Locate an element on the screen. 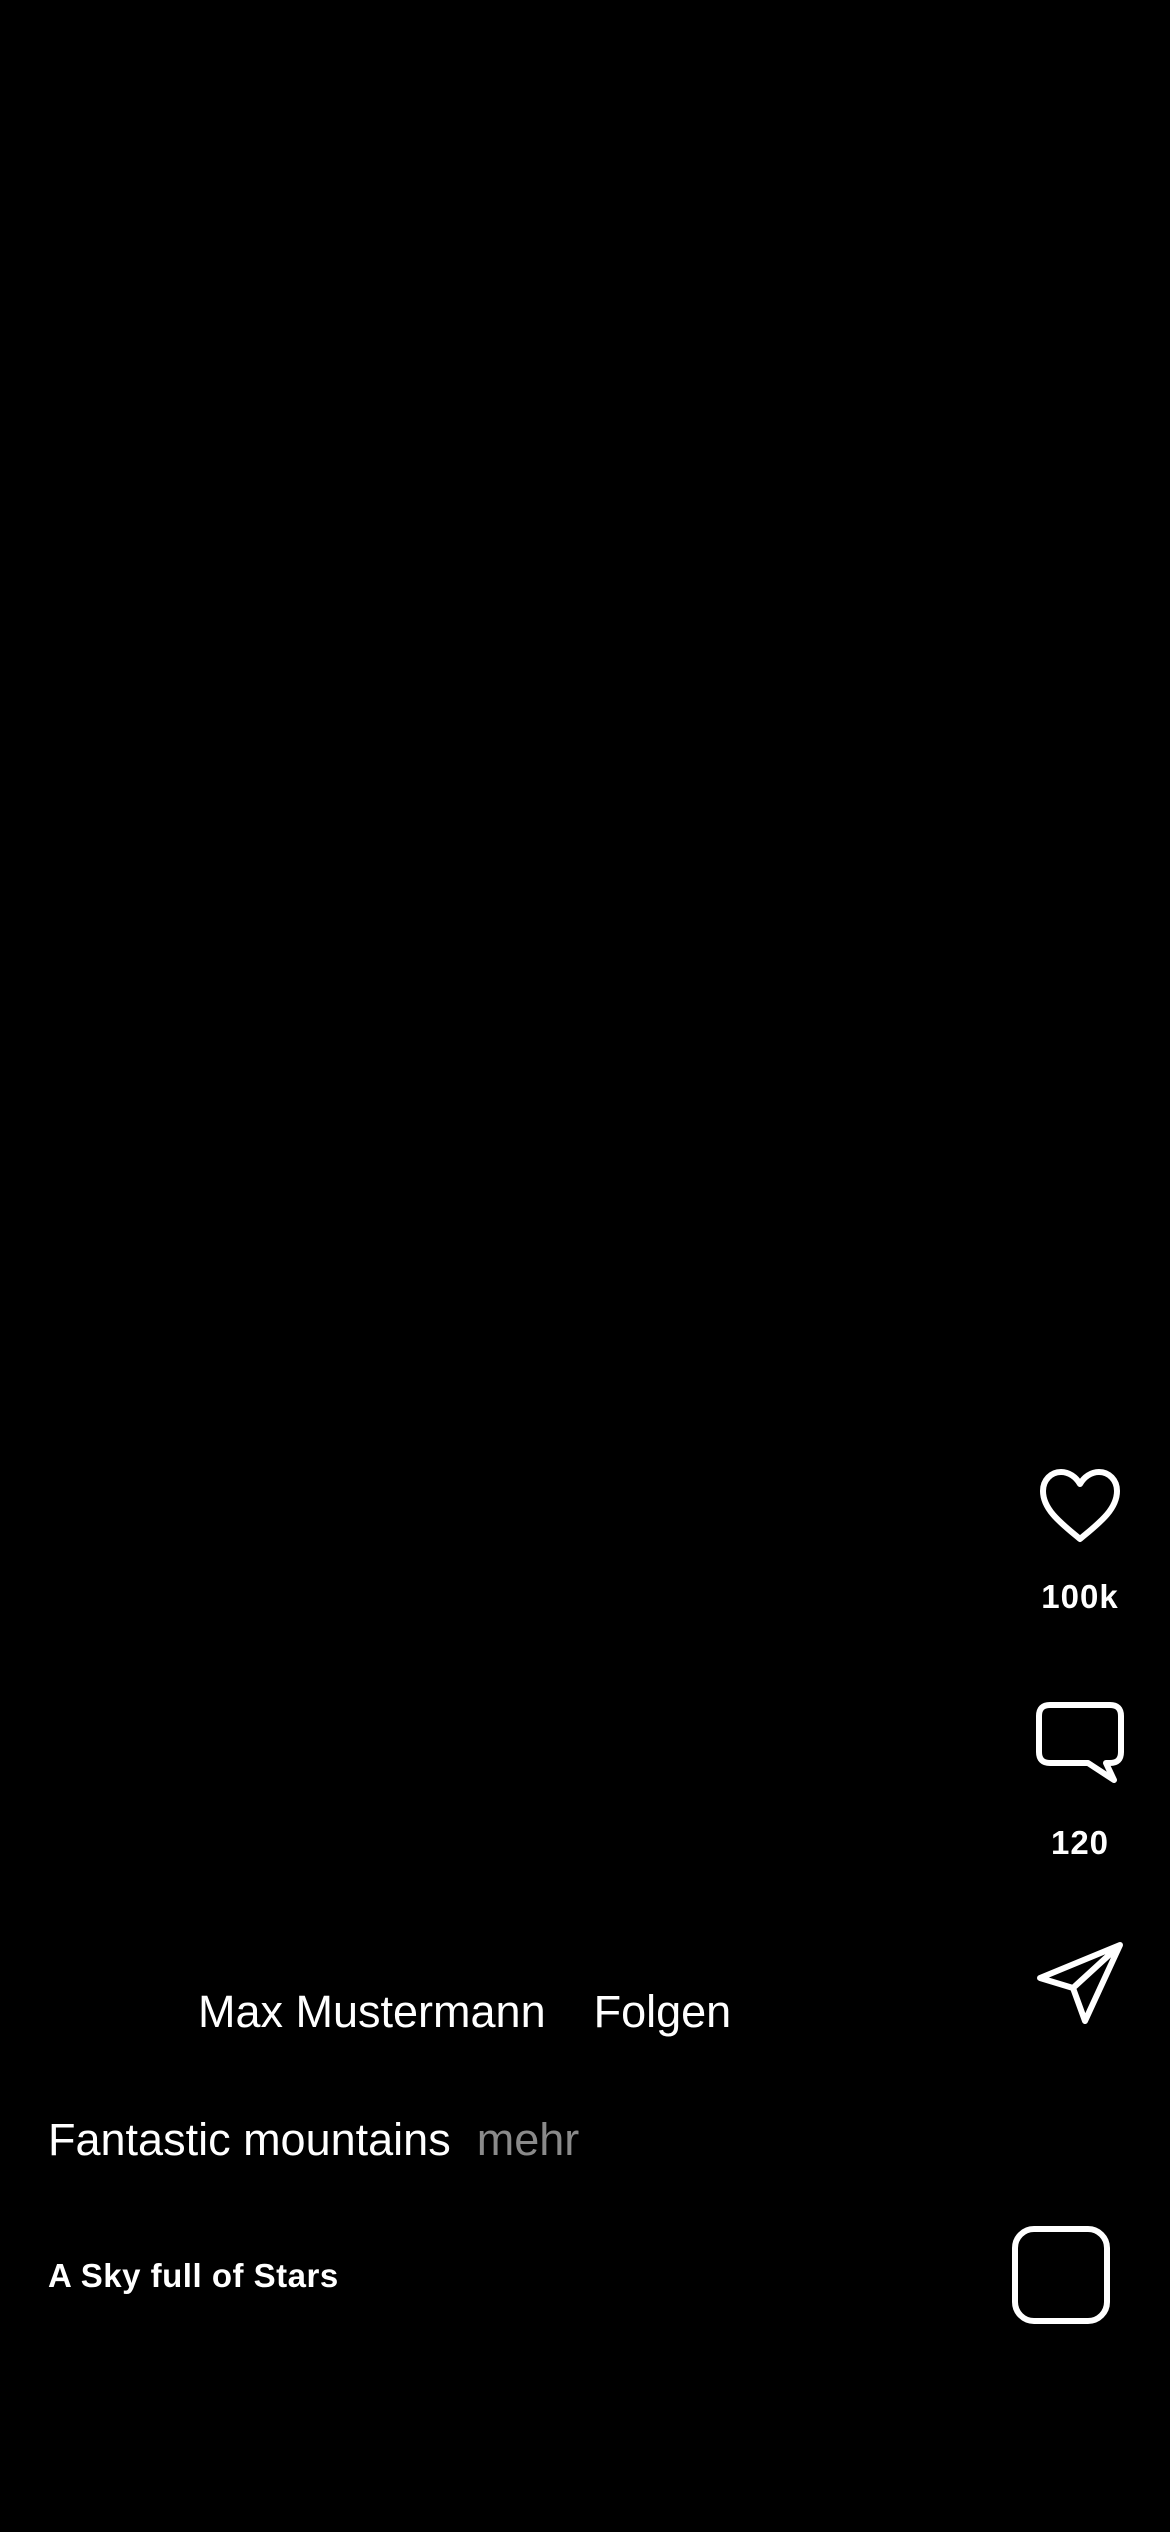 This screenshot has width=1170, height=2532. comment-count: 120 is located at coordinates (1080, 1842).